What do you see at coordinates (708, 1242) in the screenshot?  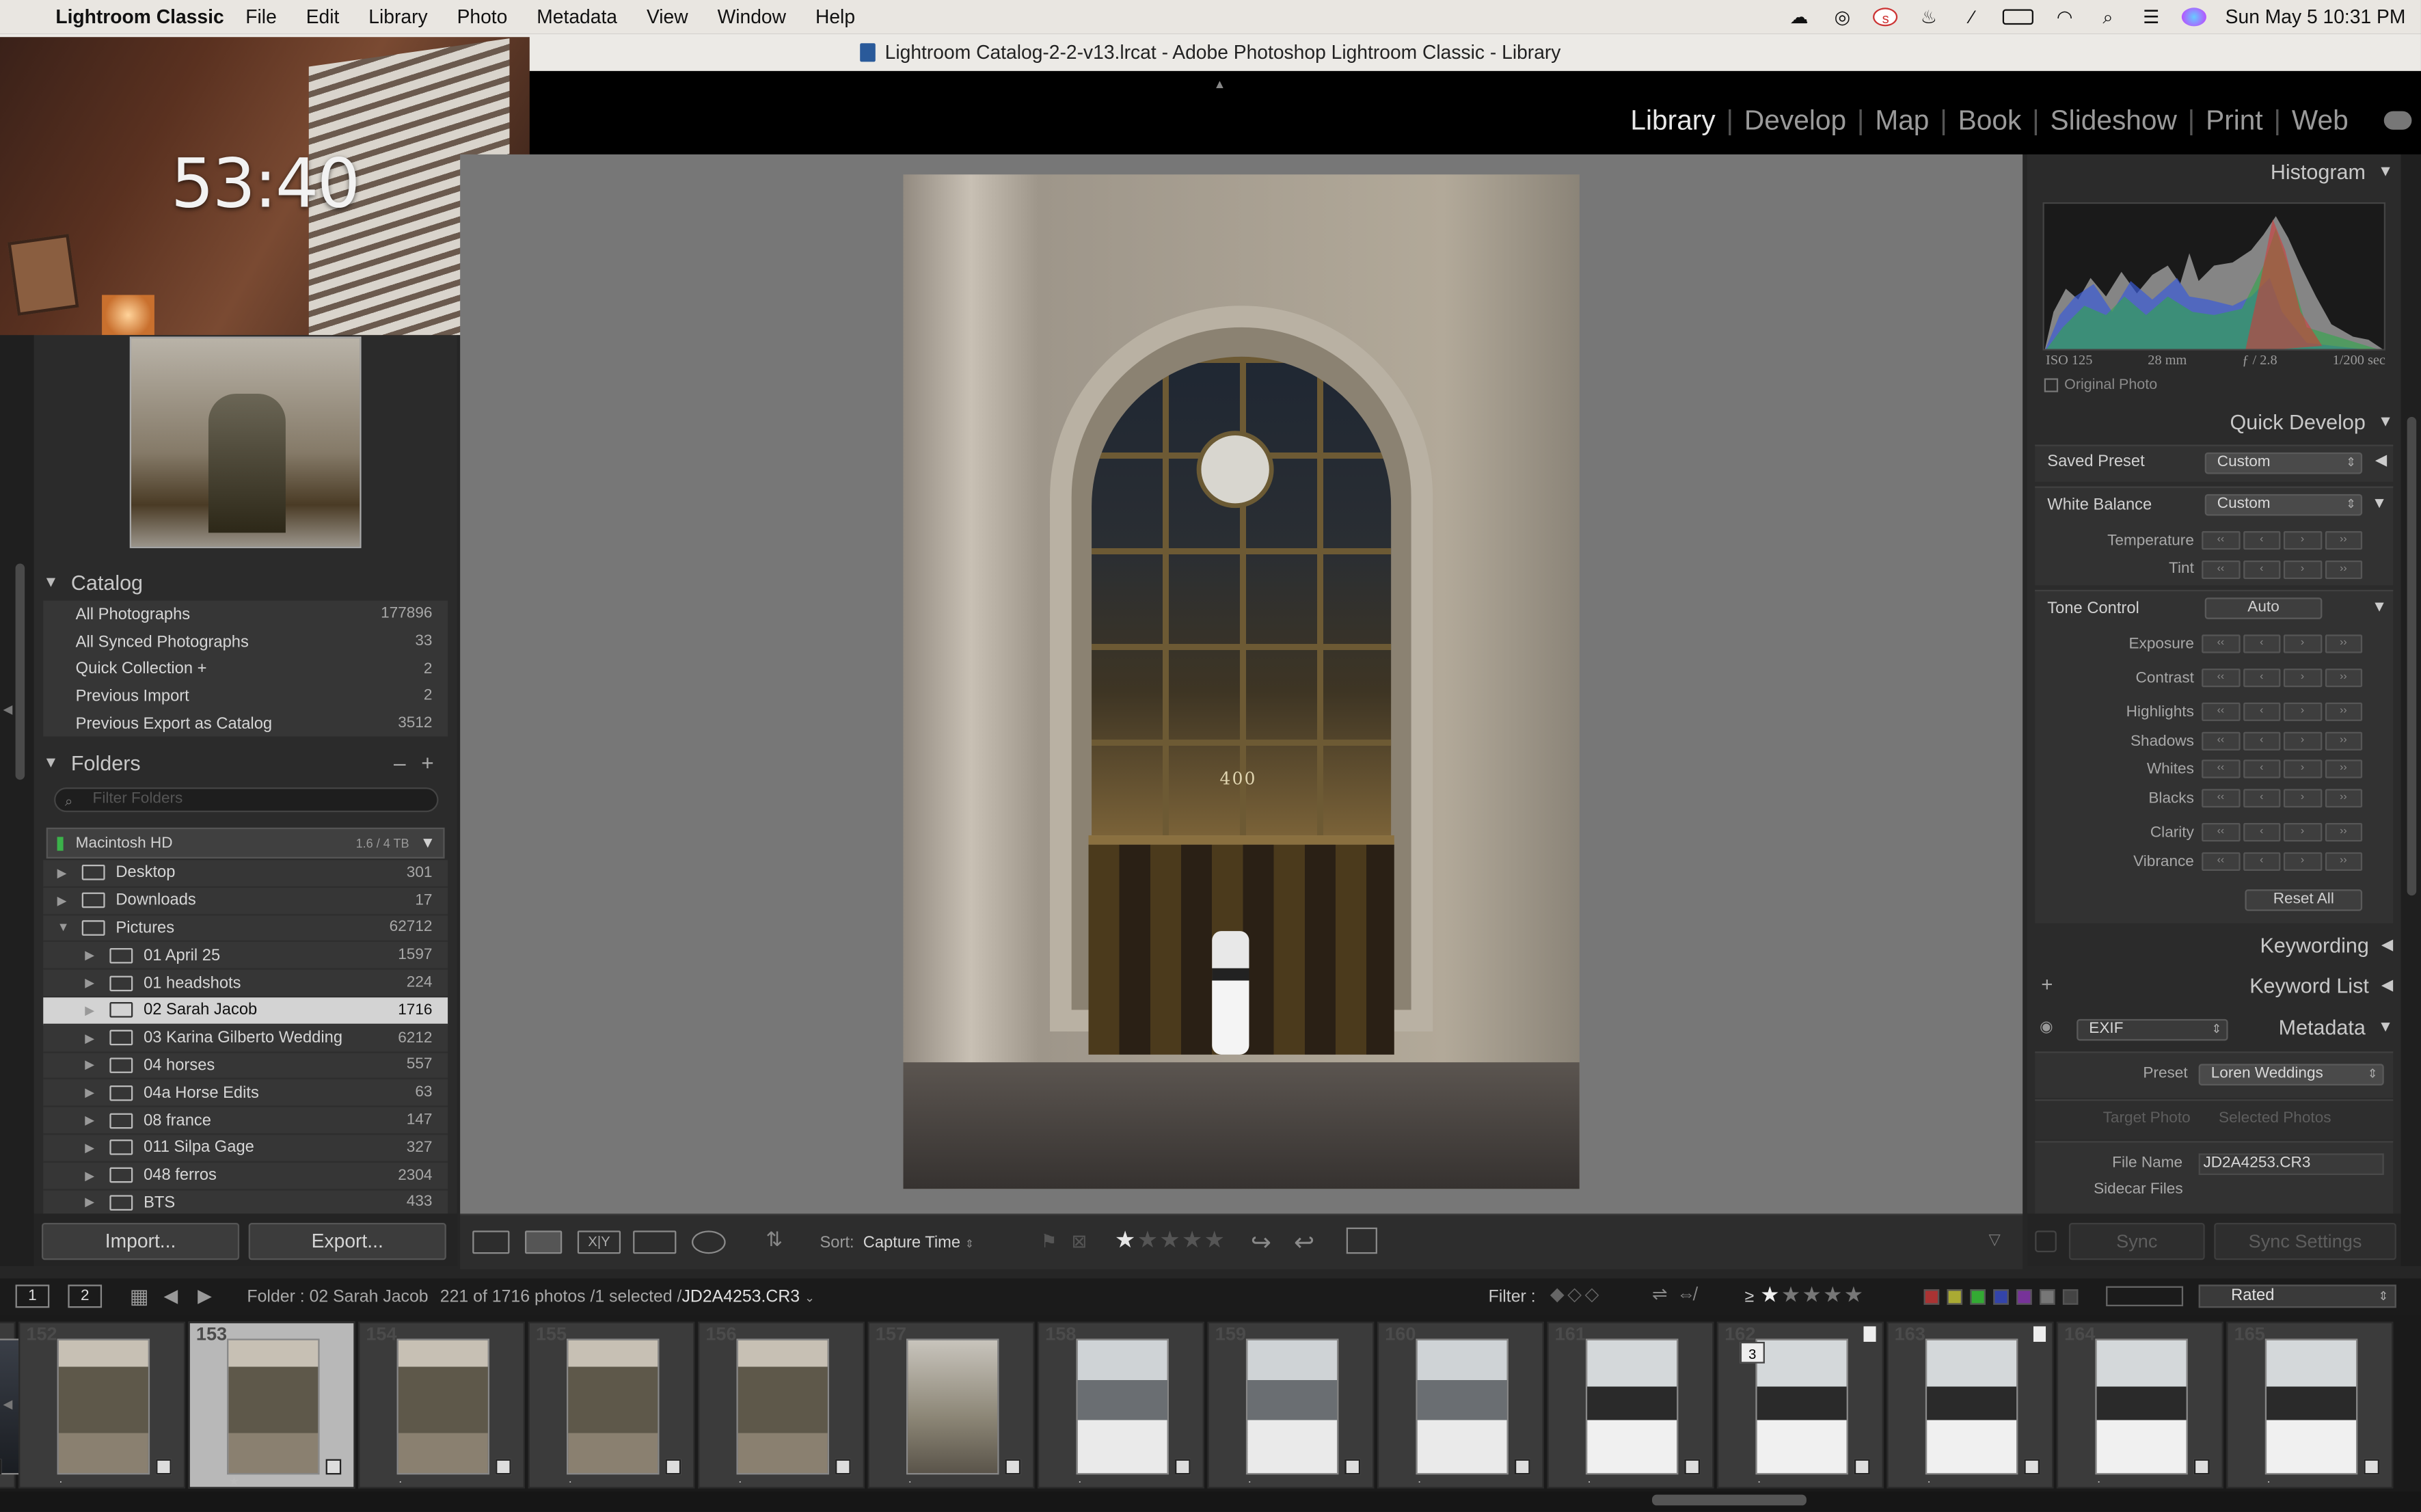 I see `people-view-icon` at bounding box center [708, 1242].